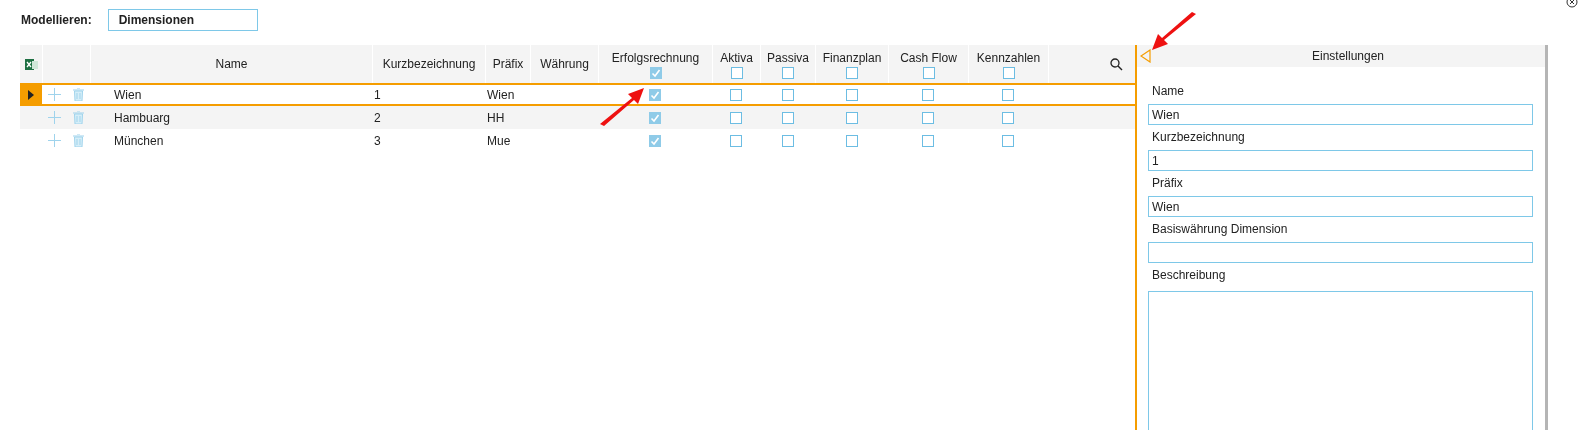 The height and width of the screenshot is (430, 1579). What do you see at coordinates (736, 58) in the screenshot?
I see `column-header: Aktiva` at bounding box center [736, 58].